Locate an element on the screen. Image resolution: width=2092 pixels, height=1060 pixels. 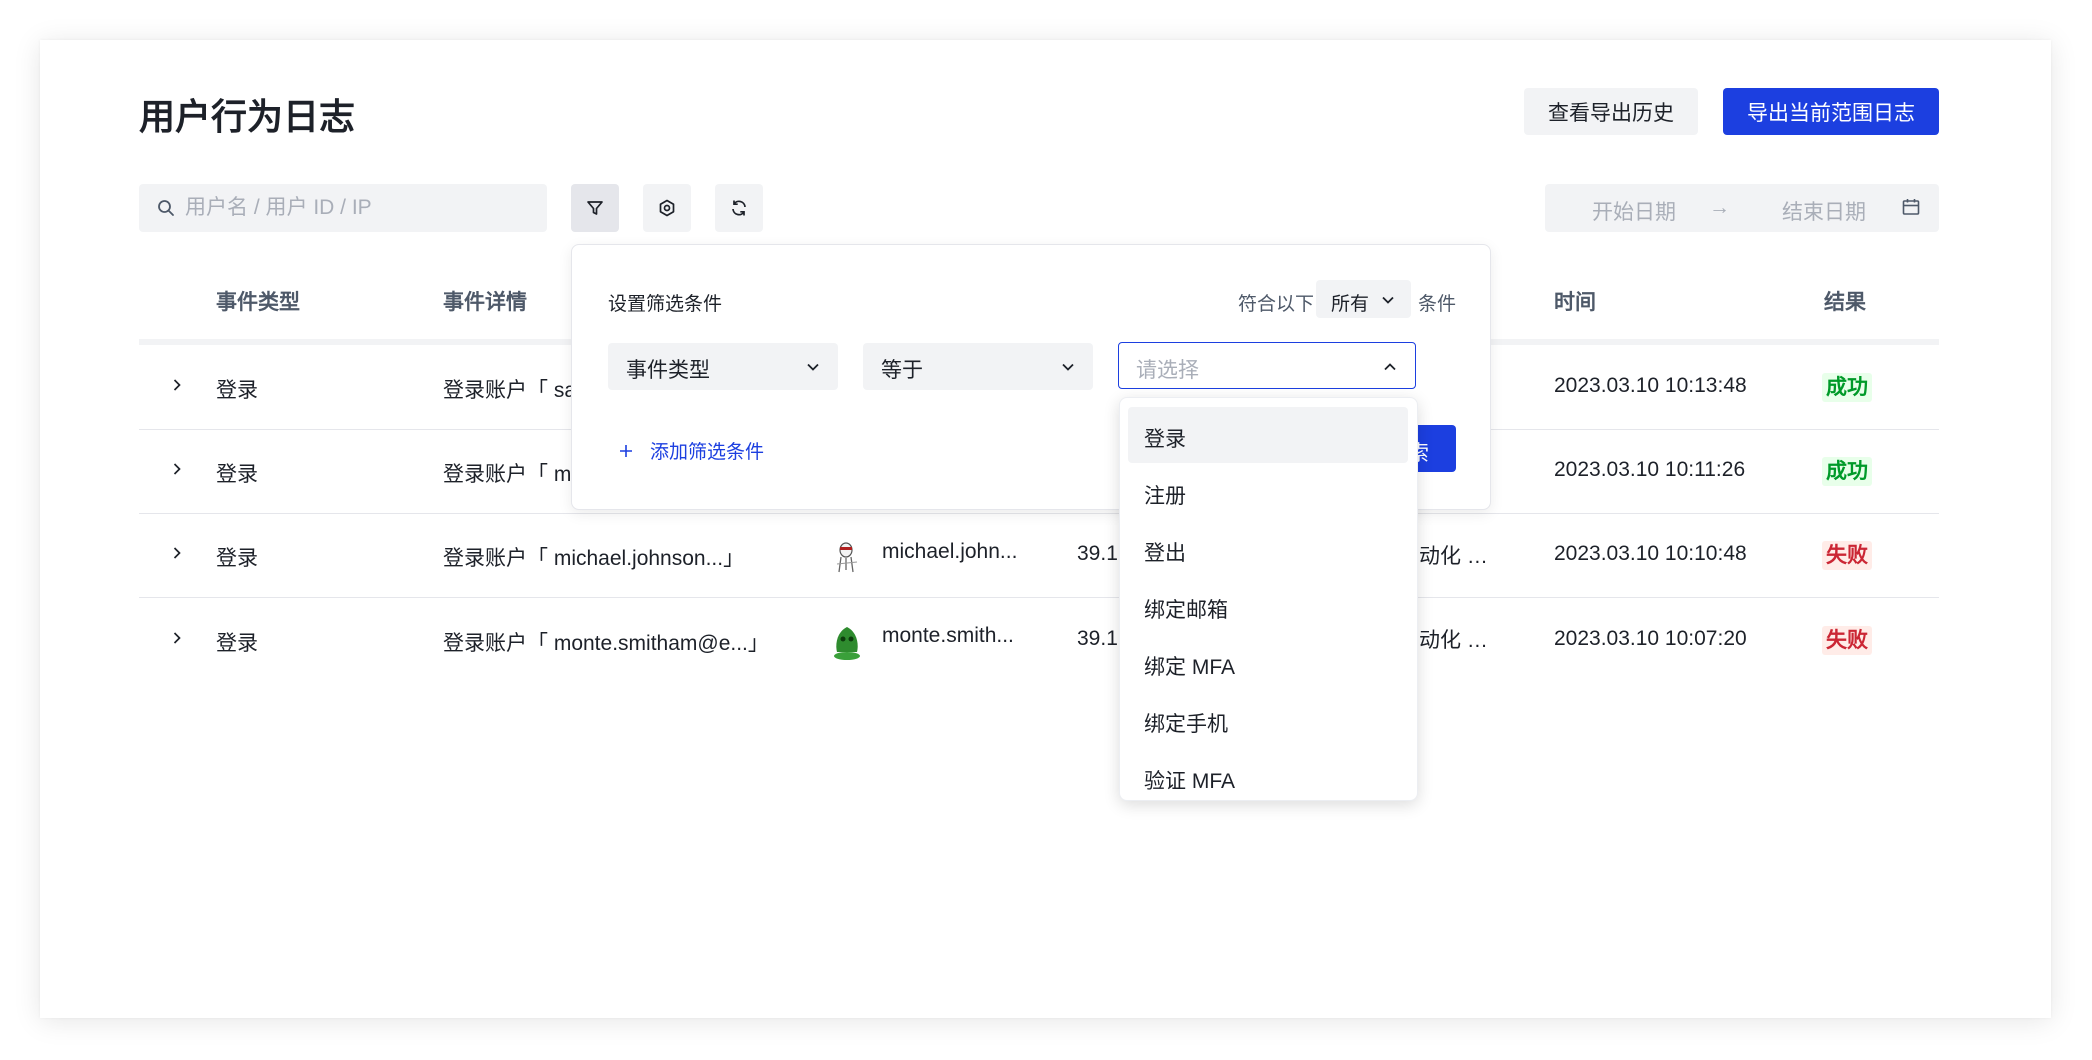
row-time: 2023.03.10 10:10:48 is located at coordinates (1650, 553).